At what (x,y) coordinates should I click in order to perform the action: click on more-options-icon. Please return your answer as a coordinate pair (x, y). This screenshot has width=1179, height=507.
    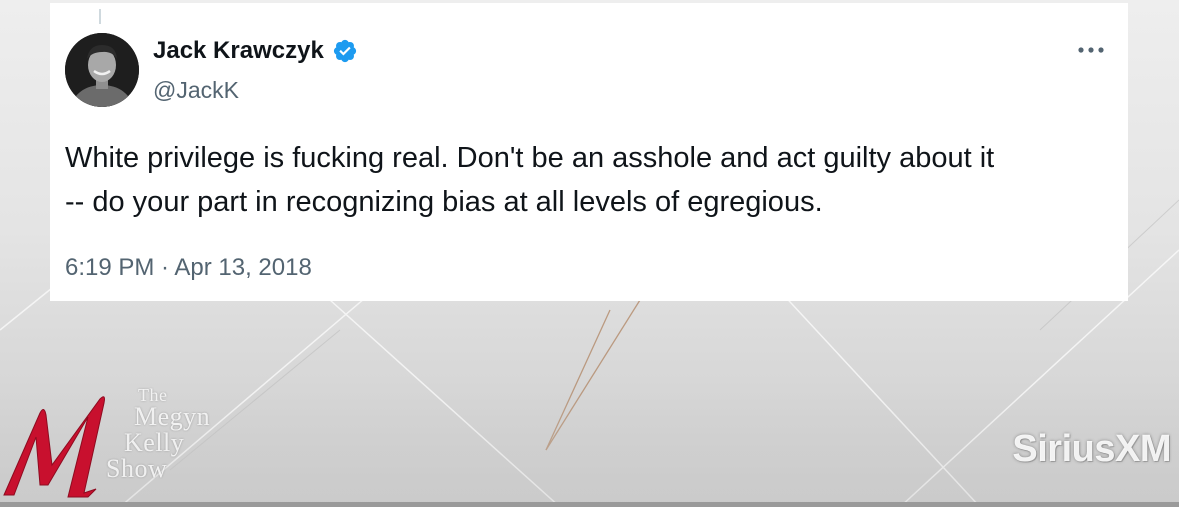
    Looking at the image, I should click on (1091, 50).